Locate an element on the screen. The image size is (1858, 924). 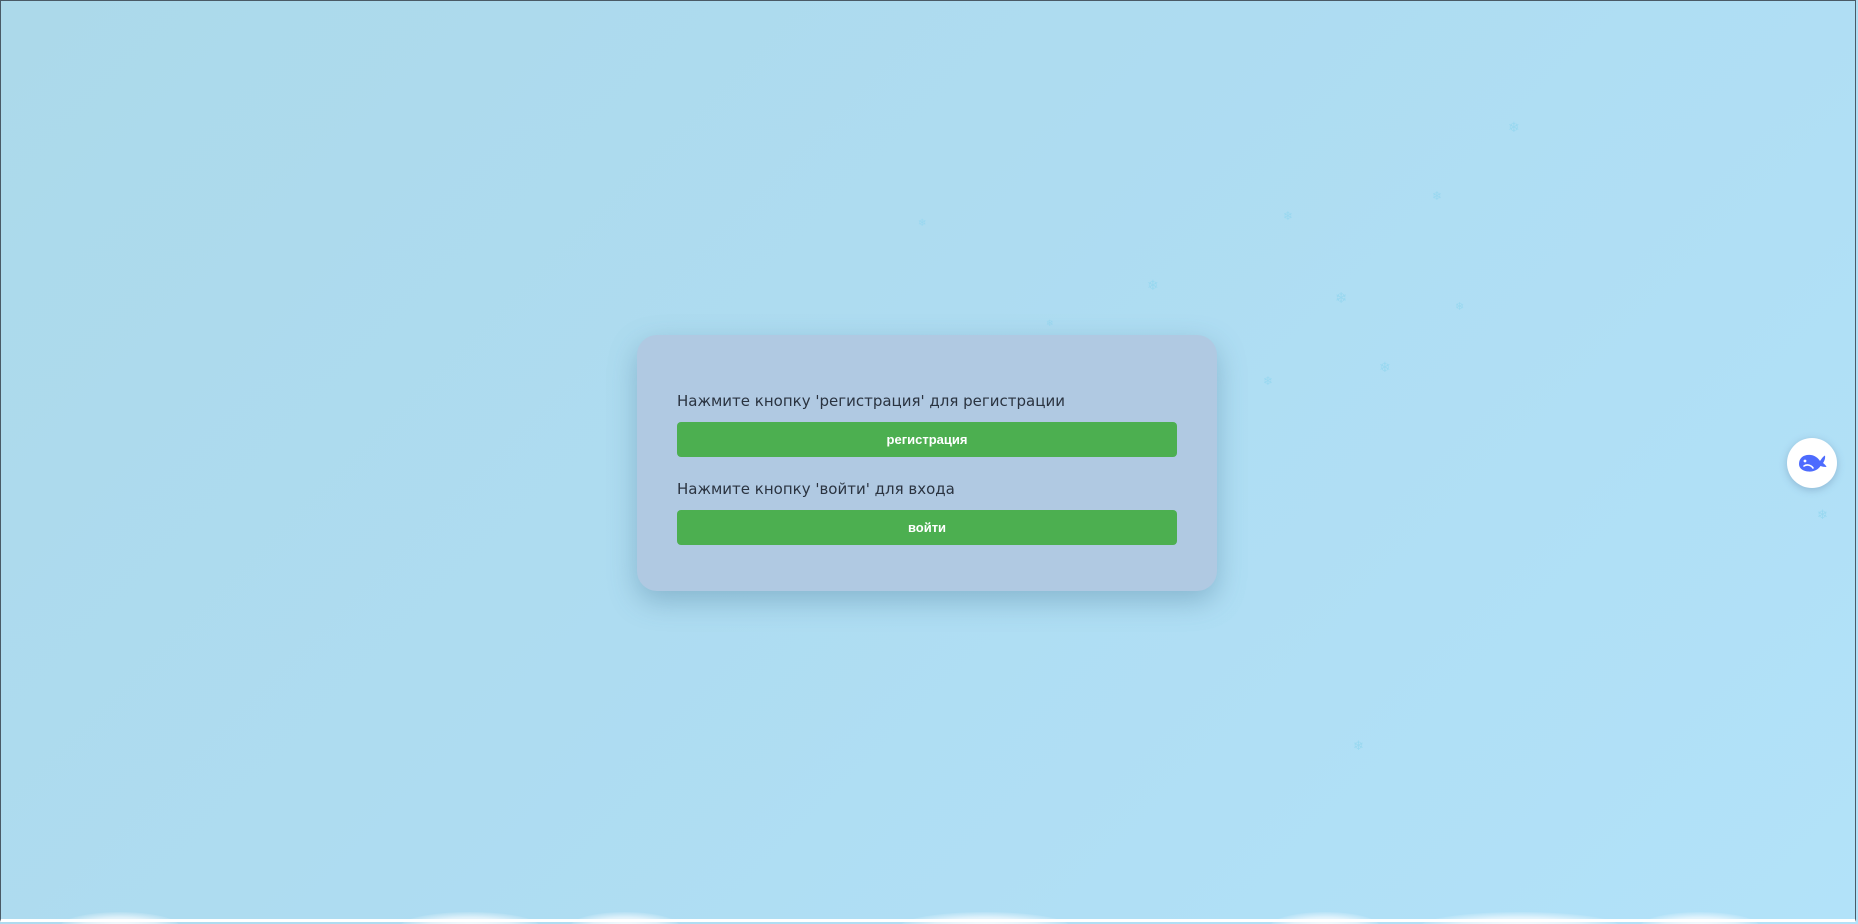
snow-ground is located at coordinates (929, 917).